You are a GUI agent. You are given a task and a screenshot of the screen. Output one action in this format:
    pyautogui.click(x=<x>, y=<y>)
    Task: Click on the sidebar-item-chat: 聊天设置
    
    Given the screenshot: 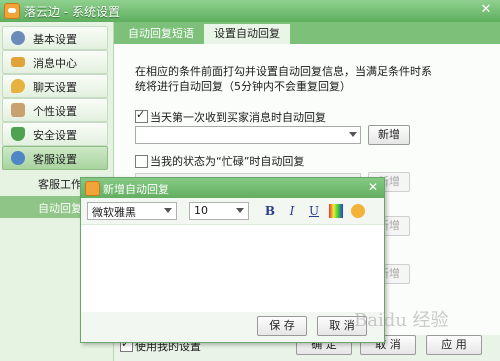 What is the action you would take?
    pyautogui.click(x=55, y=86)
    